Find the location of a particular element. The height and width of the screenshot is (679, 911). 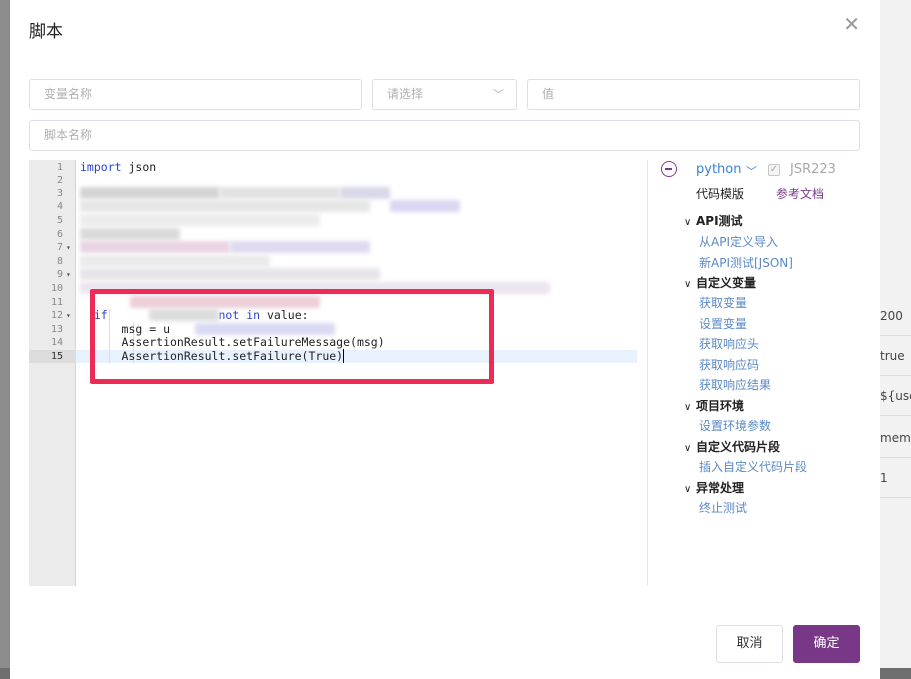

line-number: 12 is located at coordinates (50, 315).